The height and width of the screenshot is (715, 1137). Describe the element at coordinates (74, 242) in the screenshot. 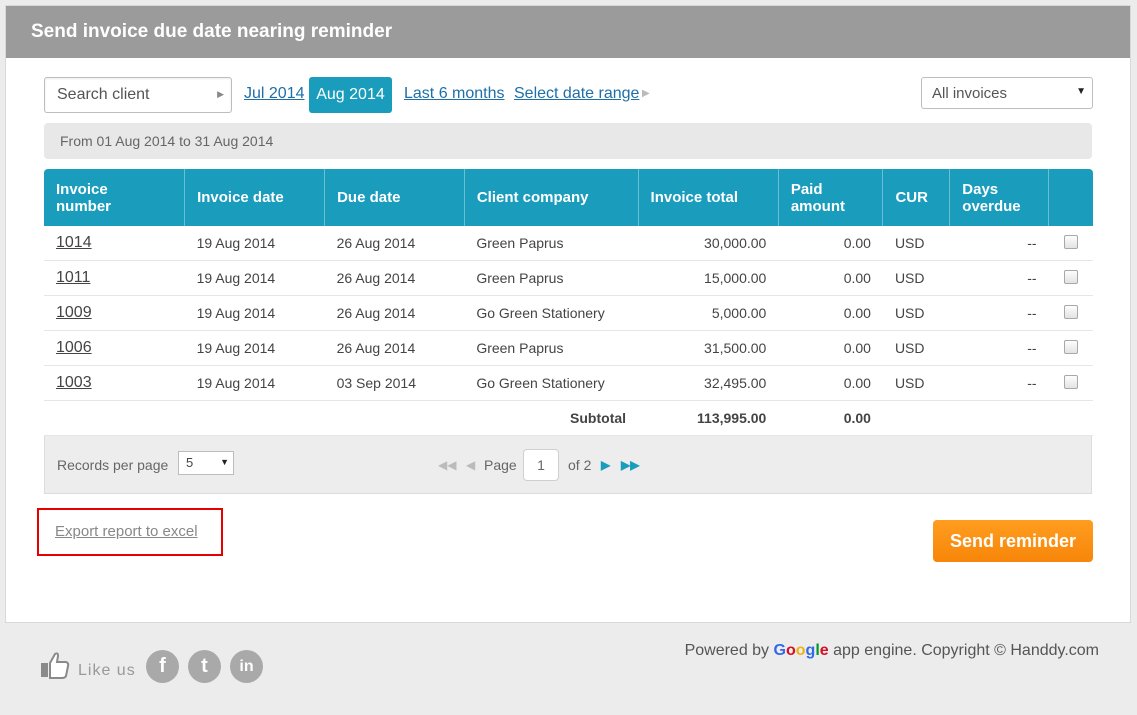

I see `invoice-number-link: 1014` at that location.